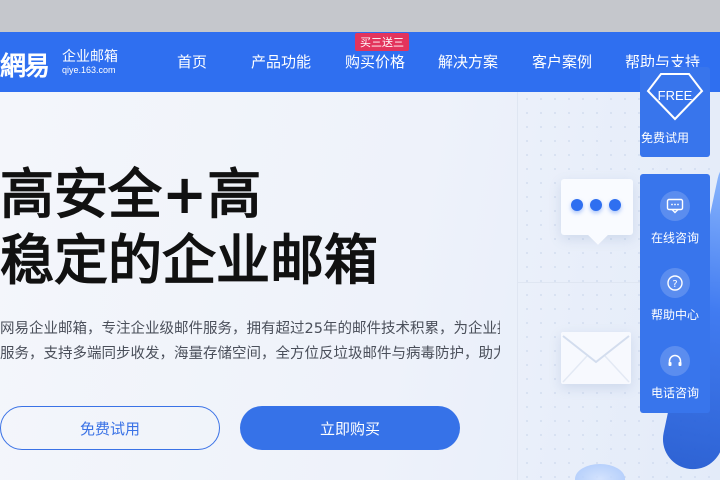 The width and height of the screenshot is (720, 480). I want to click on envelope-icon, so click(596, 359).